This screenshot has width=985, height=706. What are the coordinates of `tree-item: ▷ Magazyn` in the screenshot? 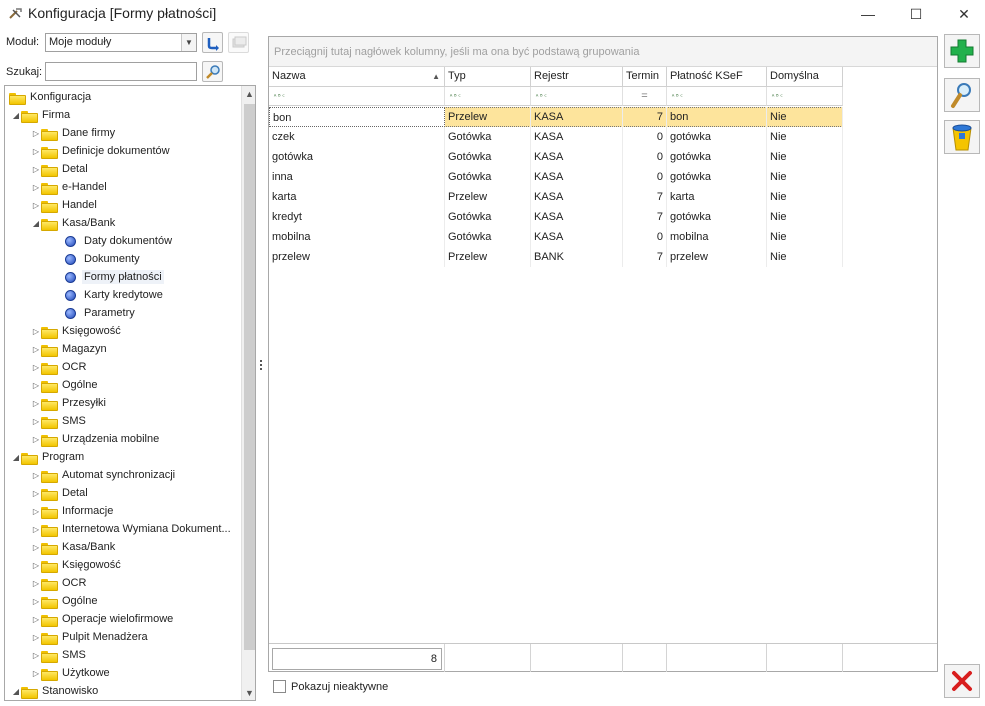 It's located at (121, 349).